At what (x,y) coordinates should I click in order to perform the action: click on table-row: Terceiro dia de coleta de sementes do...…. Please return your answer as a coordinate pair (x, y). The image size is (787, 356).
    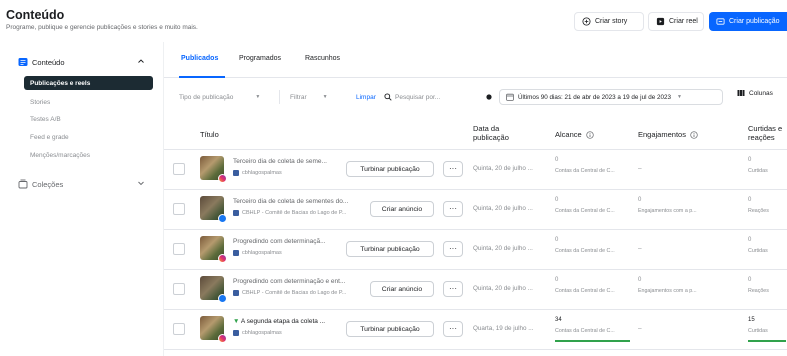
    Looking at the image, I should click on (475, 210).